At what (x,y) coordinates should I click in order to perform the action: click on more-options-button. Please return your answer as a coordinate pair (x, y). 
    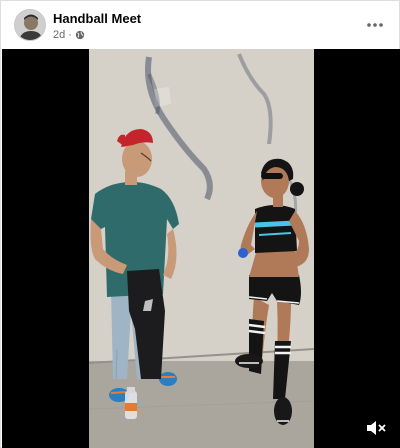
    Looking at the image, I should click on (375, 25).